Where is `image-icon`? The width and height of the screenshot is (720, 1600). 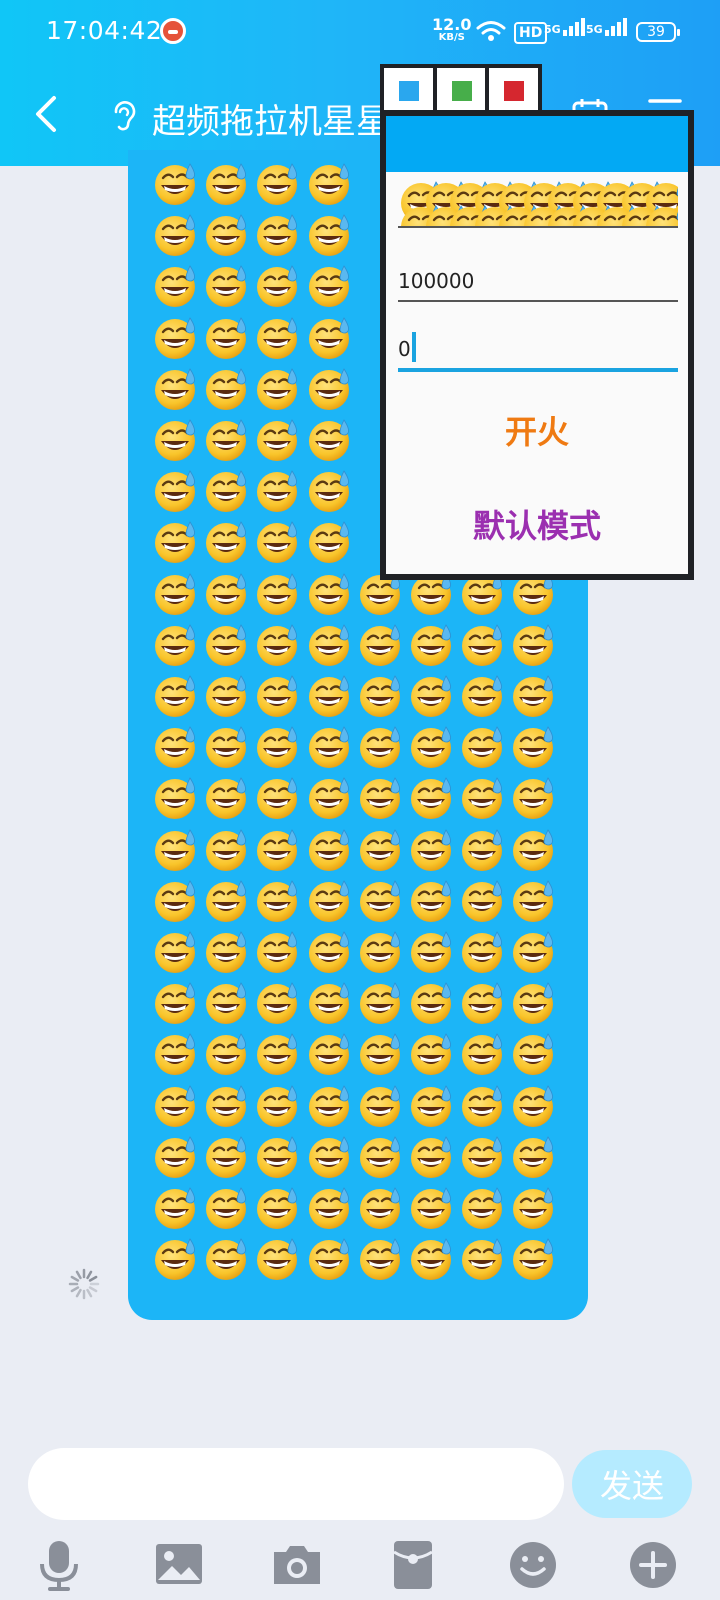
image-icon is located at coordinates (179, 1565).